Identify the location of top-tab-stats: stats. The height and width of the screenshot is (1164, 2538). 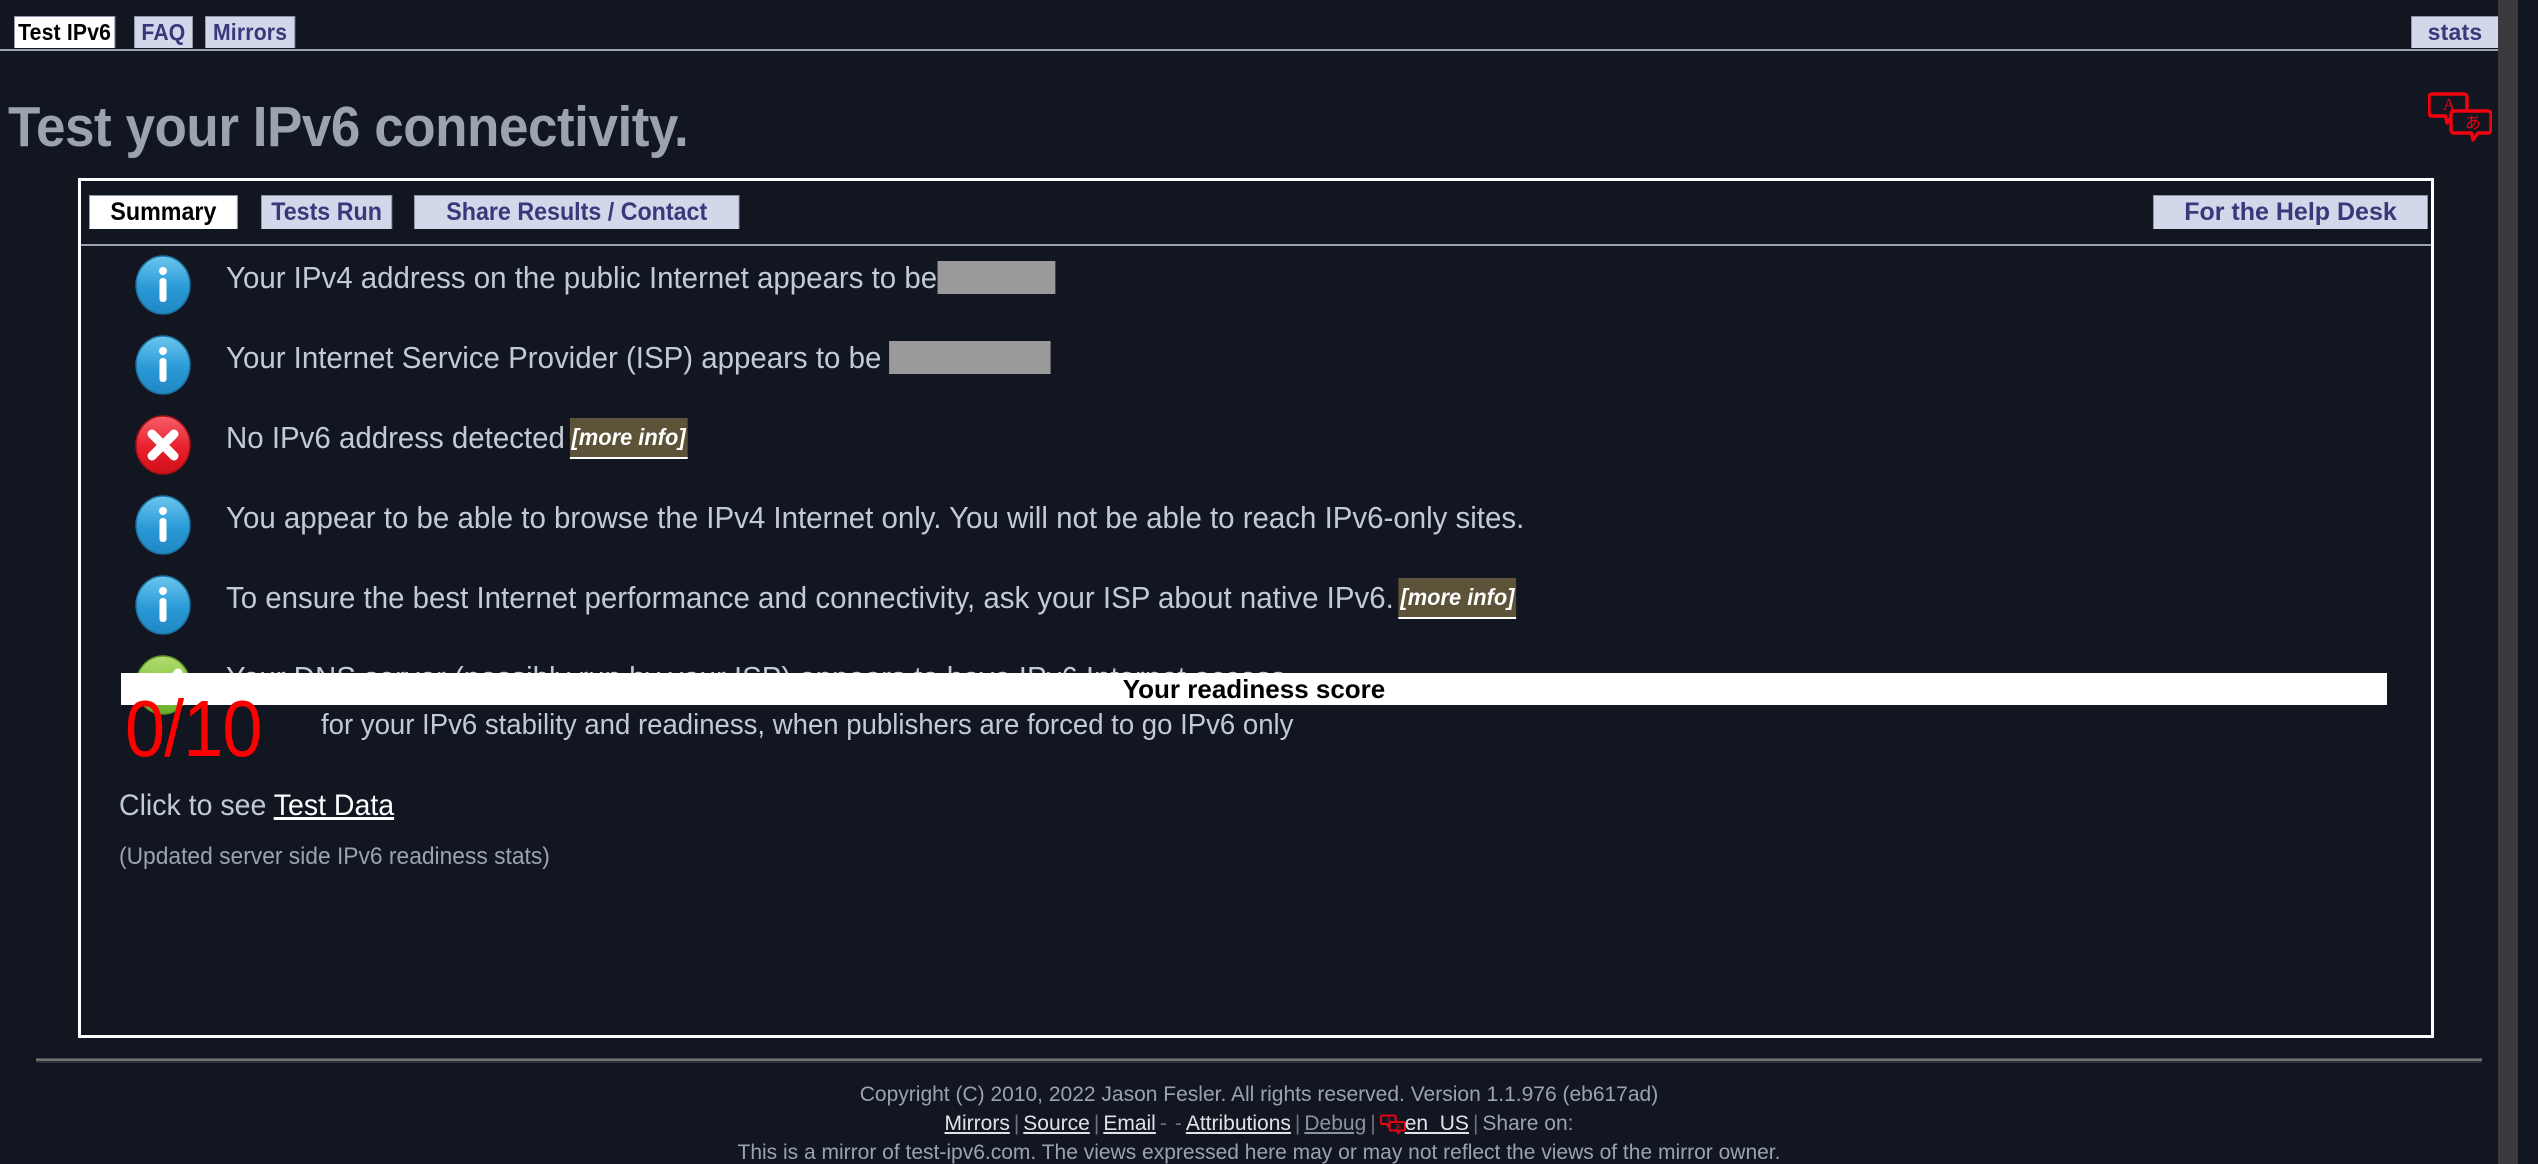
(2455, 32).